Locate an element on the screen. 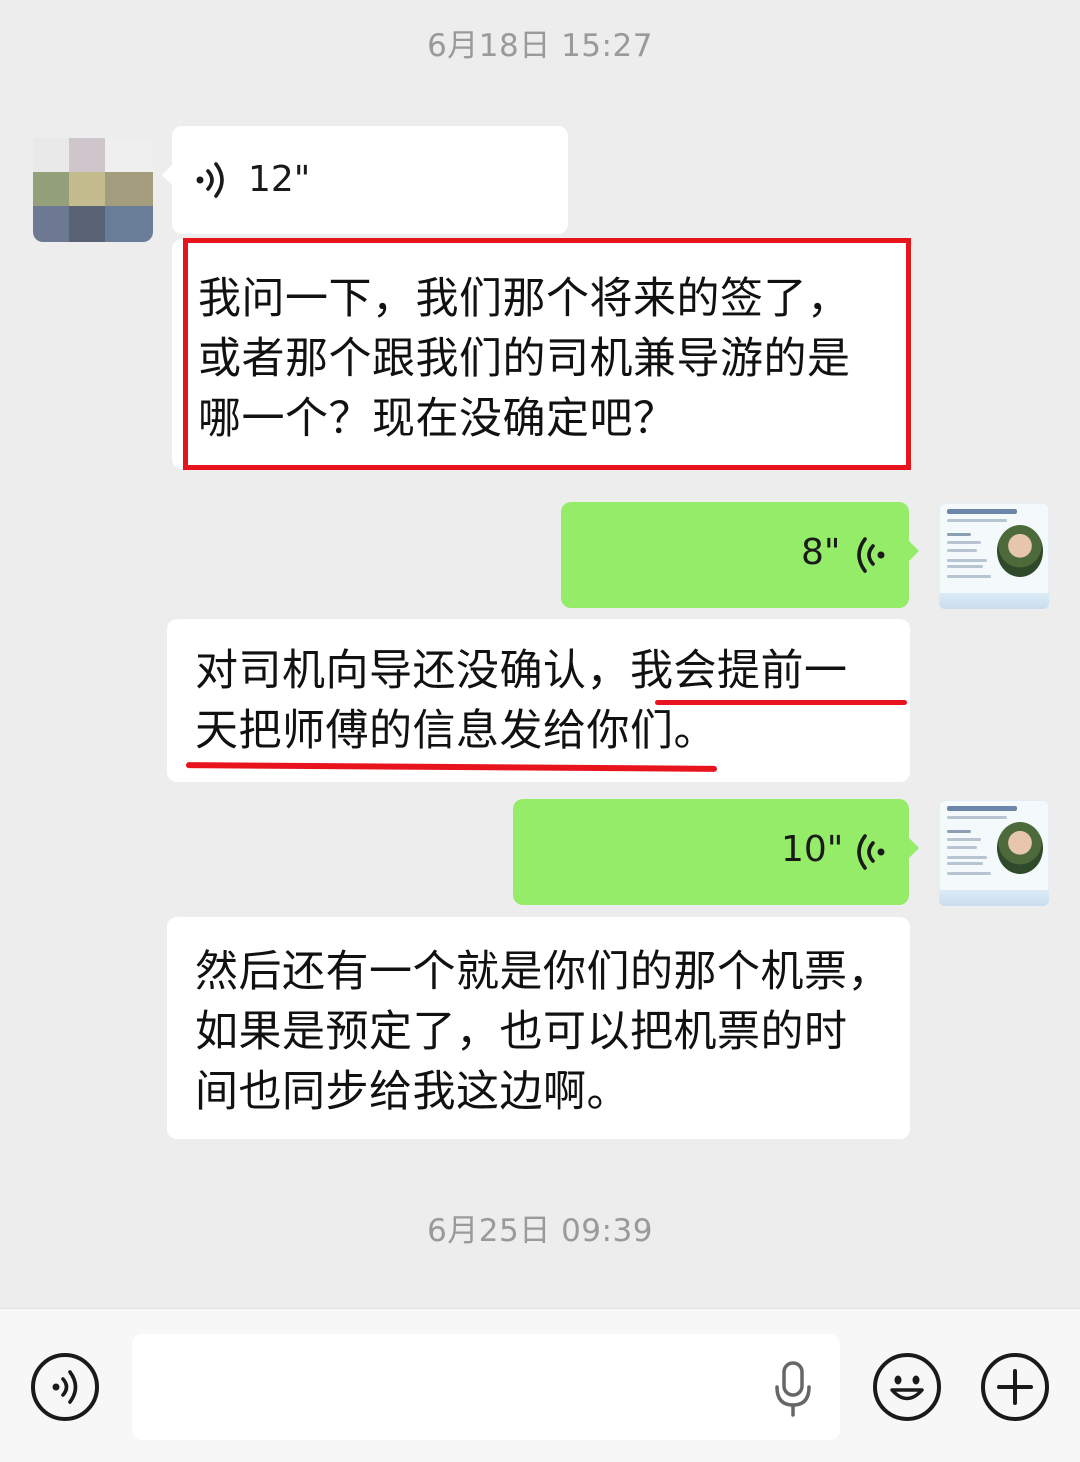  message-line: 然后还有一个就是你们的那个机票， is located at coordinates (543, 972).